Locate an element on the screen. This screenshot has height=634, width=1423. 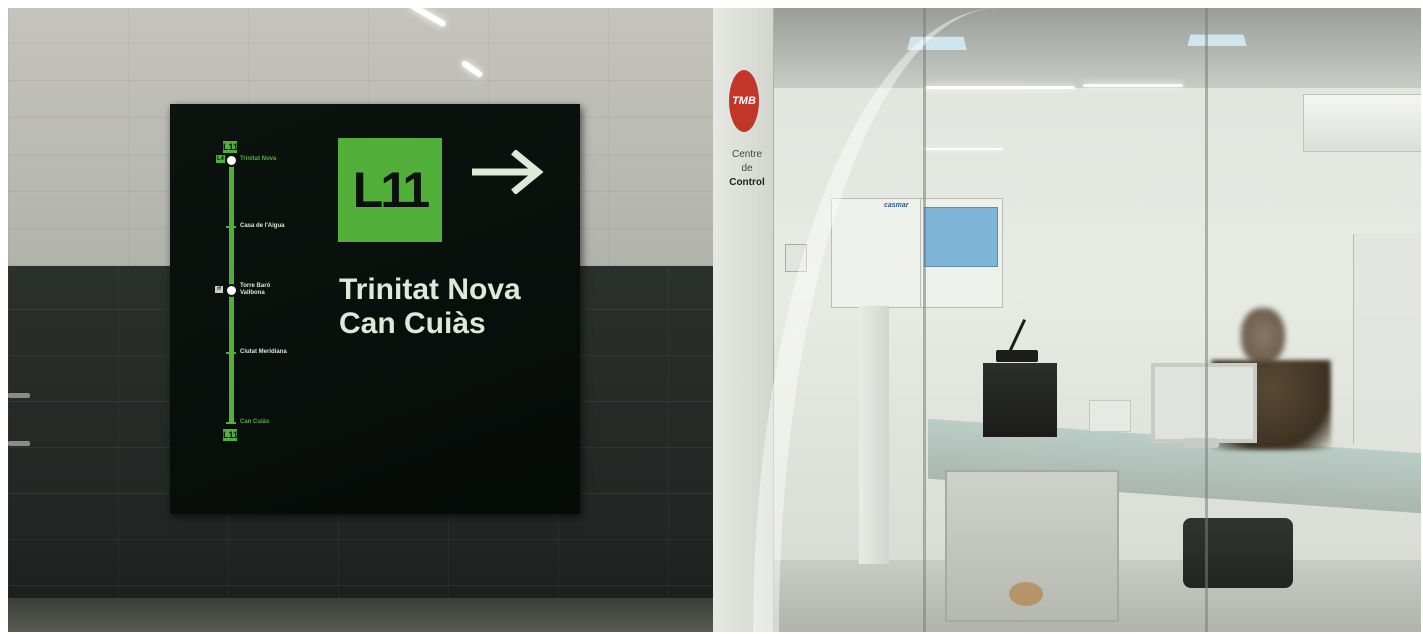
line-badge-large: L11 is located at coordinates (390, 190).